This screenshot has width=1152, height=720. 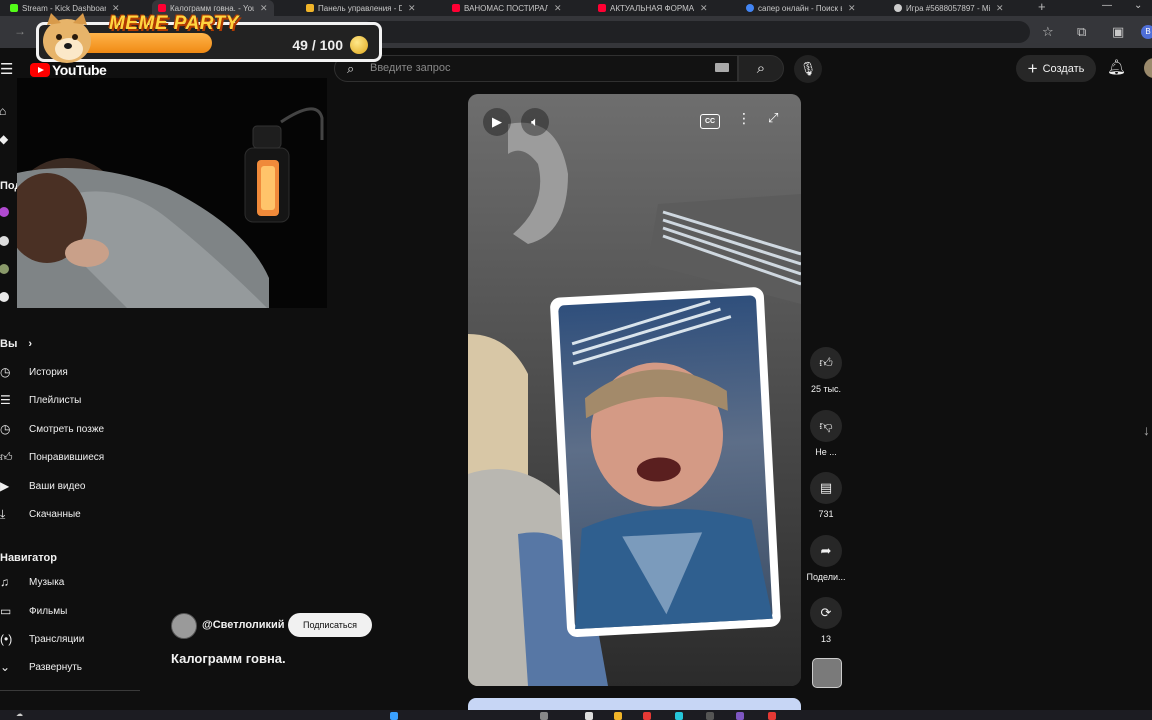 What do you see at coordinates (750, 8) in the screenshot?
I see `search-favicon` at bounding box center [750, 8].